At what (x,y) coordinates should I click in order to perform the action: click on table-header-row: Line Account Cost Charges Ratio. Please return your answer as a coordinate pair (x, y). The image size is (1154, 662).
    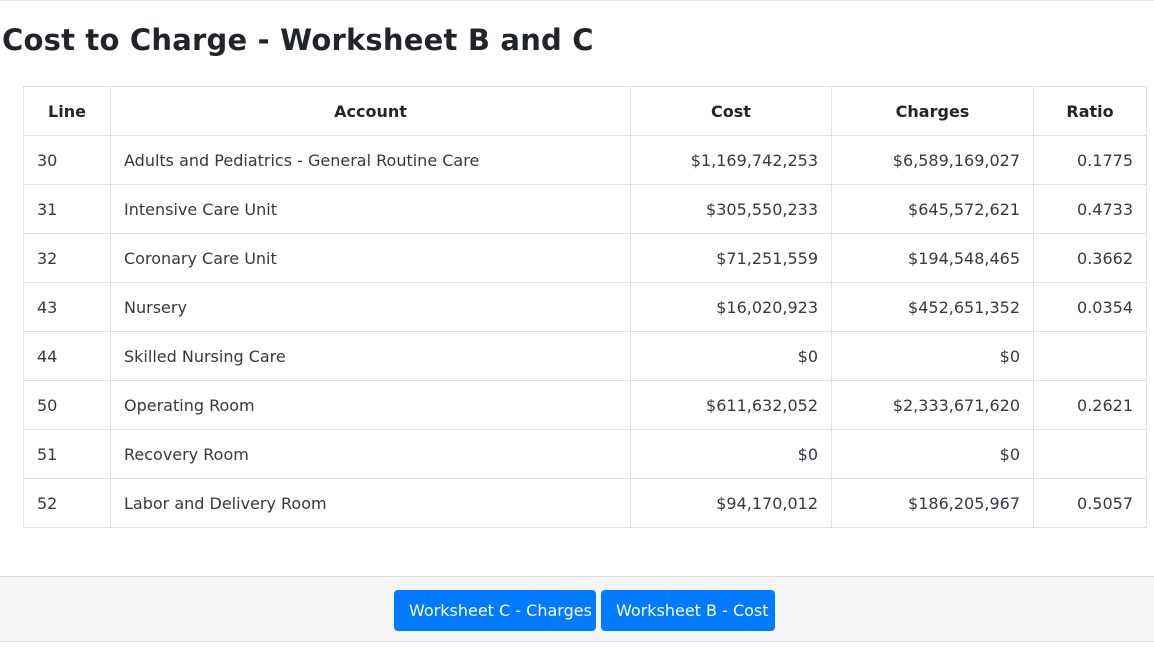
    Looking at the image, I should click on (585, 111).